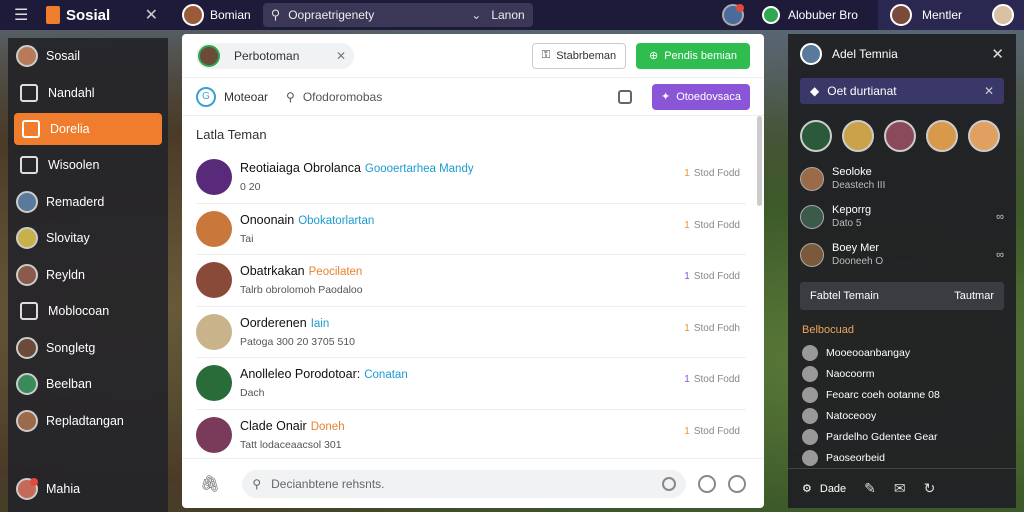 The width and height of the screenshot is (1024, 512). Describe the element at coordinates (397, 15) in the screenshot. I see `top-search-input: ⚲ Oopraetrigenety ⌄ Lanon` at that location.